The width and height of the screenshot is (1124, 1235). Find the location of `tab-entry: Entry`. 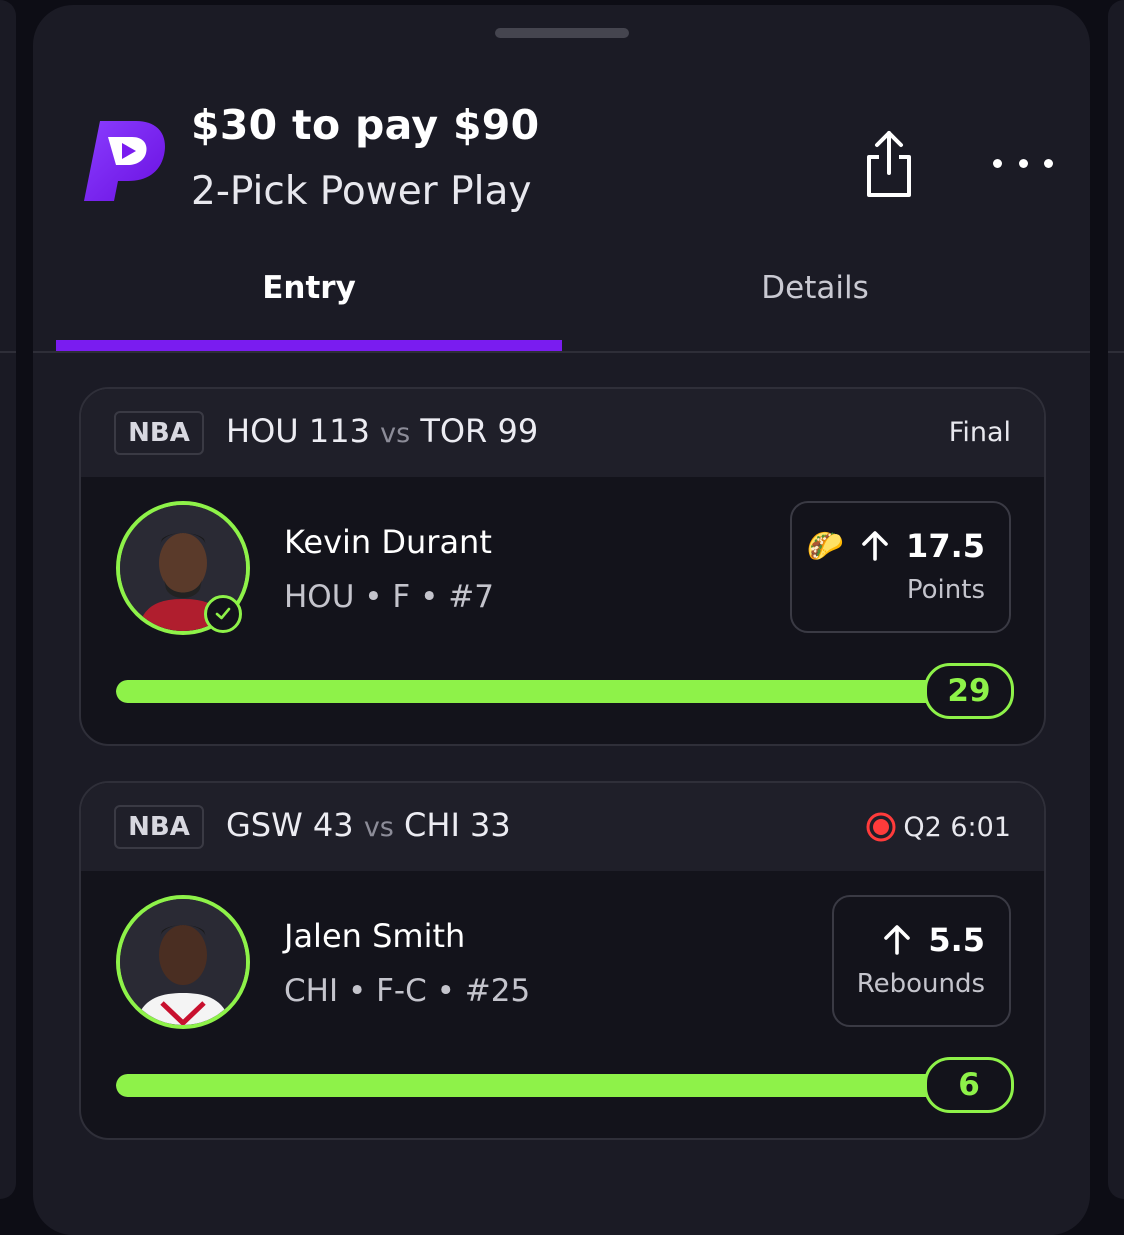

tab-entry: Entry is located at coordinates (309, 295).